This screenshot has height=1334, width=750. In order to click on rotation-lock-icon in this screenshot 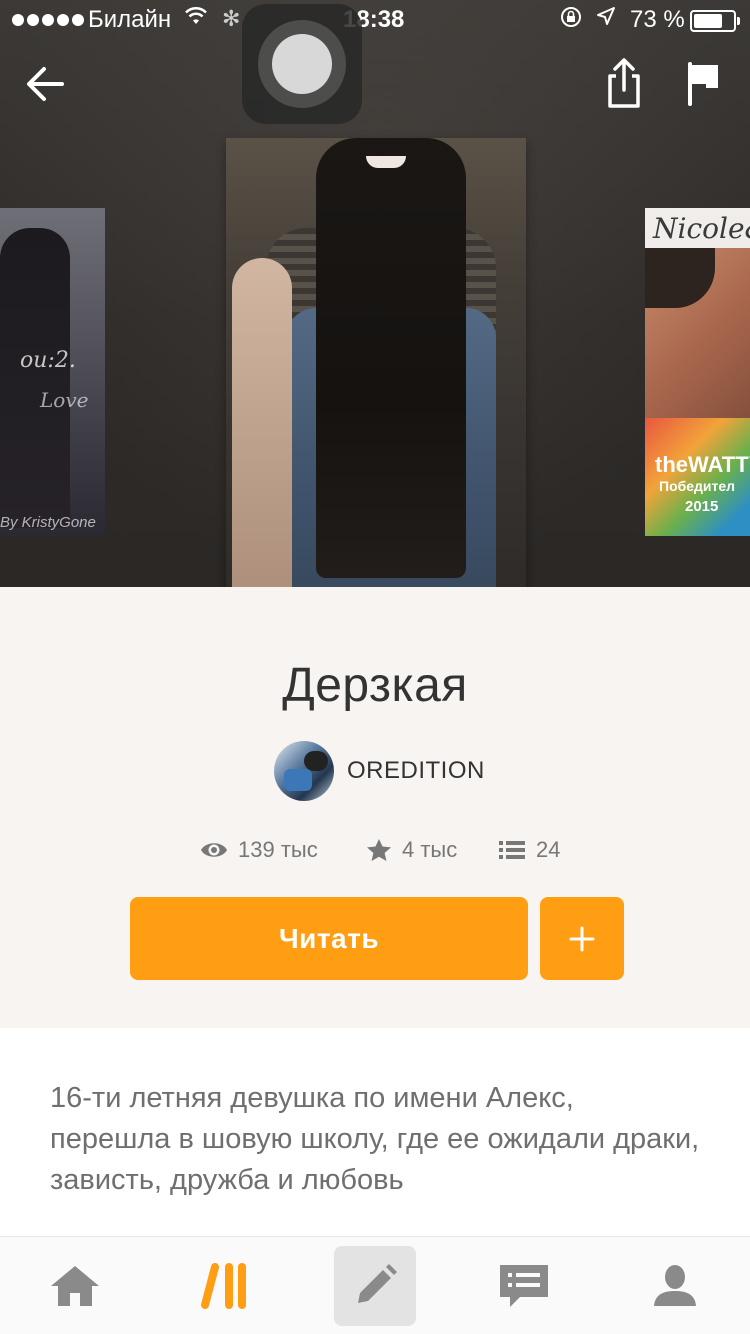, I will do `click(571, 20)`.